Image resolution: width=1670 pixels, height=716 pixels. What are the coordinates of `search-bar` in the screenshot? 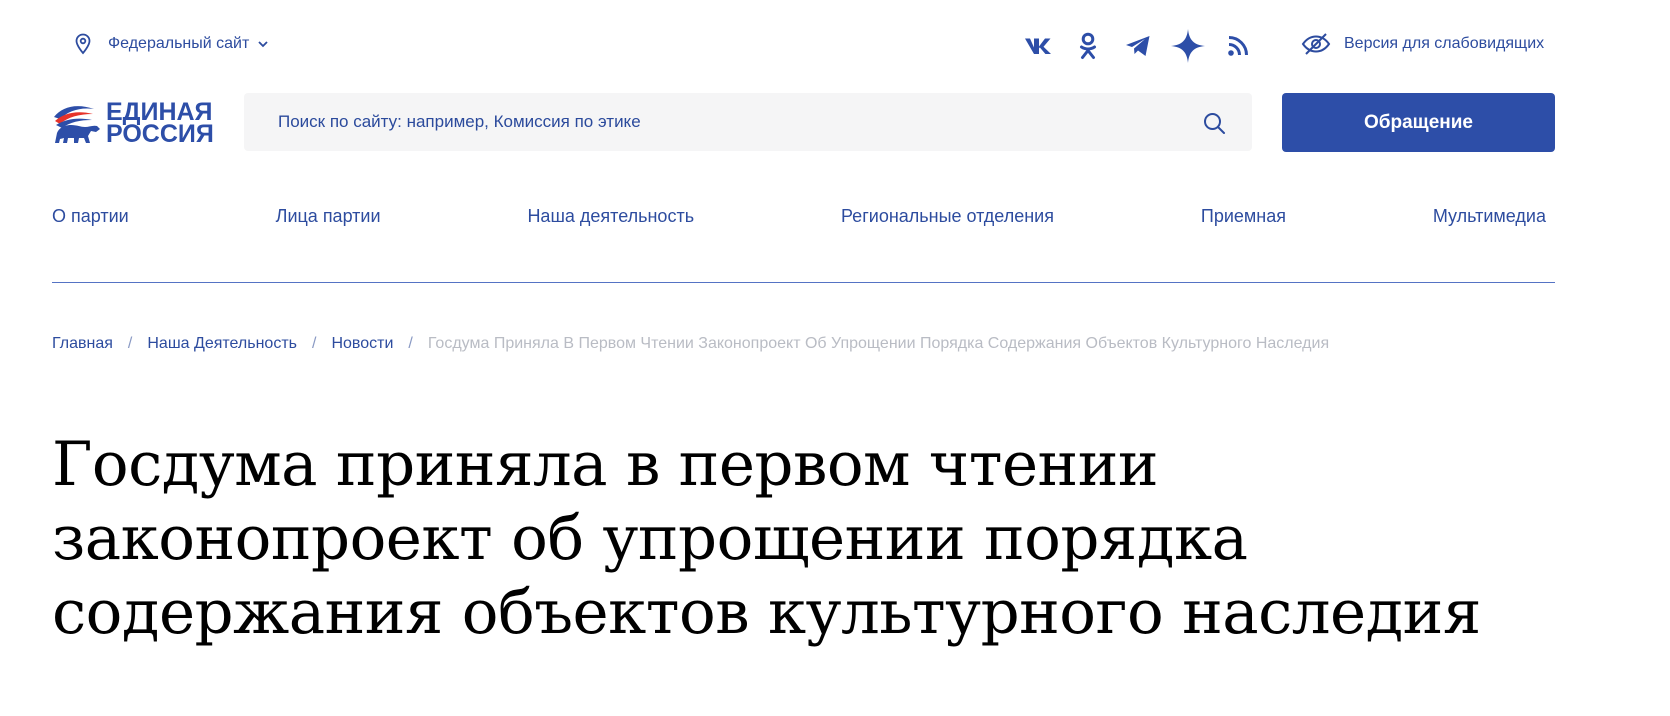 It's located at (748, 122).